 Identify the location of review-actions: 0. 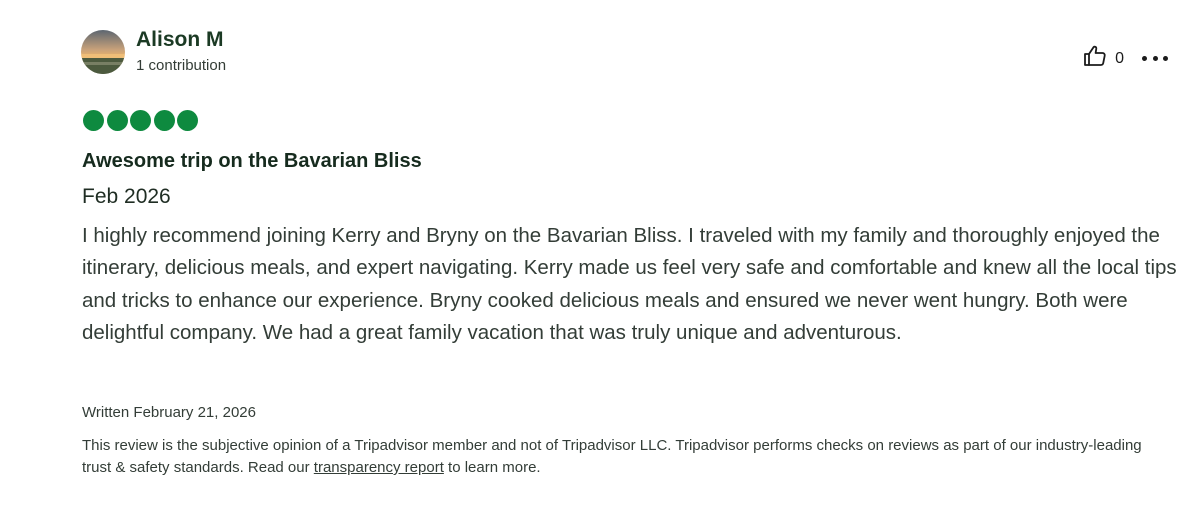
(1125, 58).